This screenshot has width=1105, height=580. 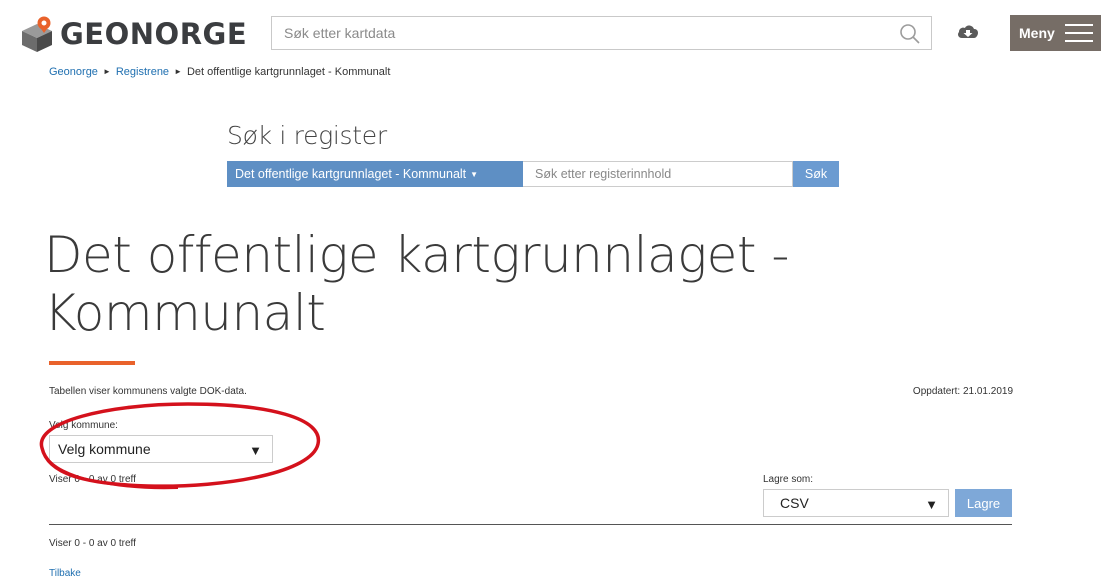 I want to click on format-select-value: CSV, so click(x=794, y=503).